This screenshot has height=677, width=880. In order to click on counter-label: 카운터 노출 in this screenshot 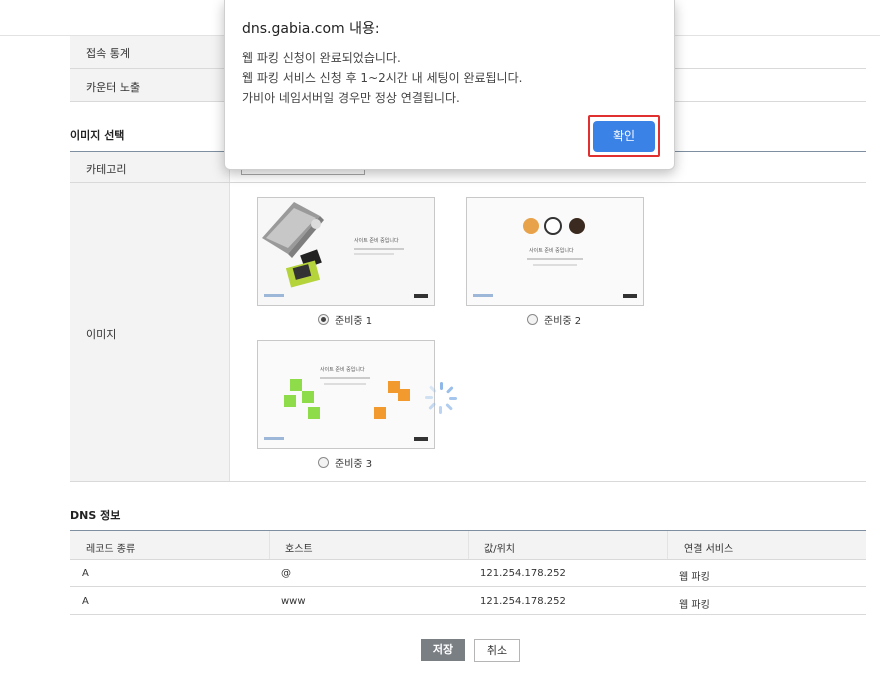, I will do `click(113, 87)`.